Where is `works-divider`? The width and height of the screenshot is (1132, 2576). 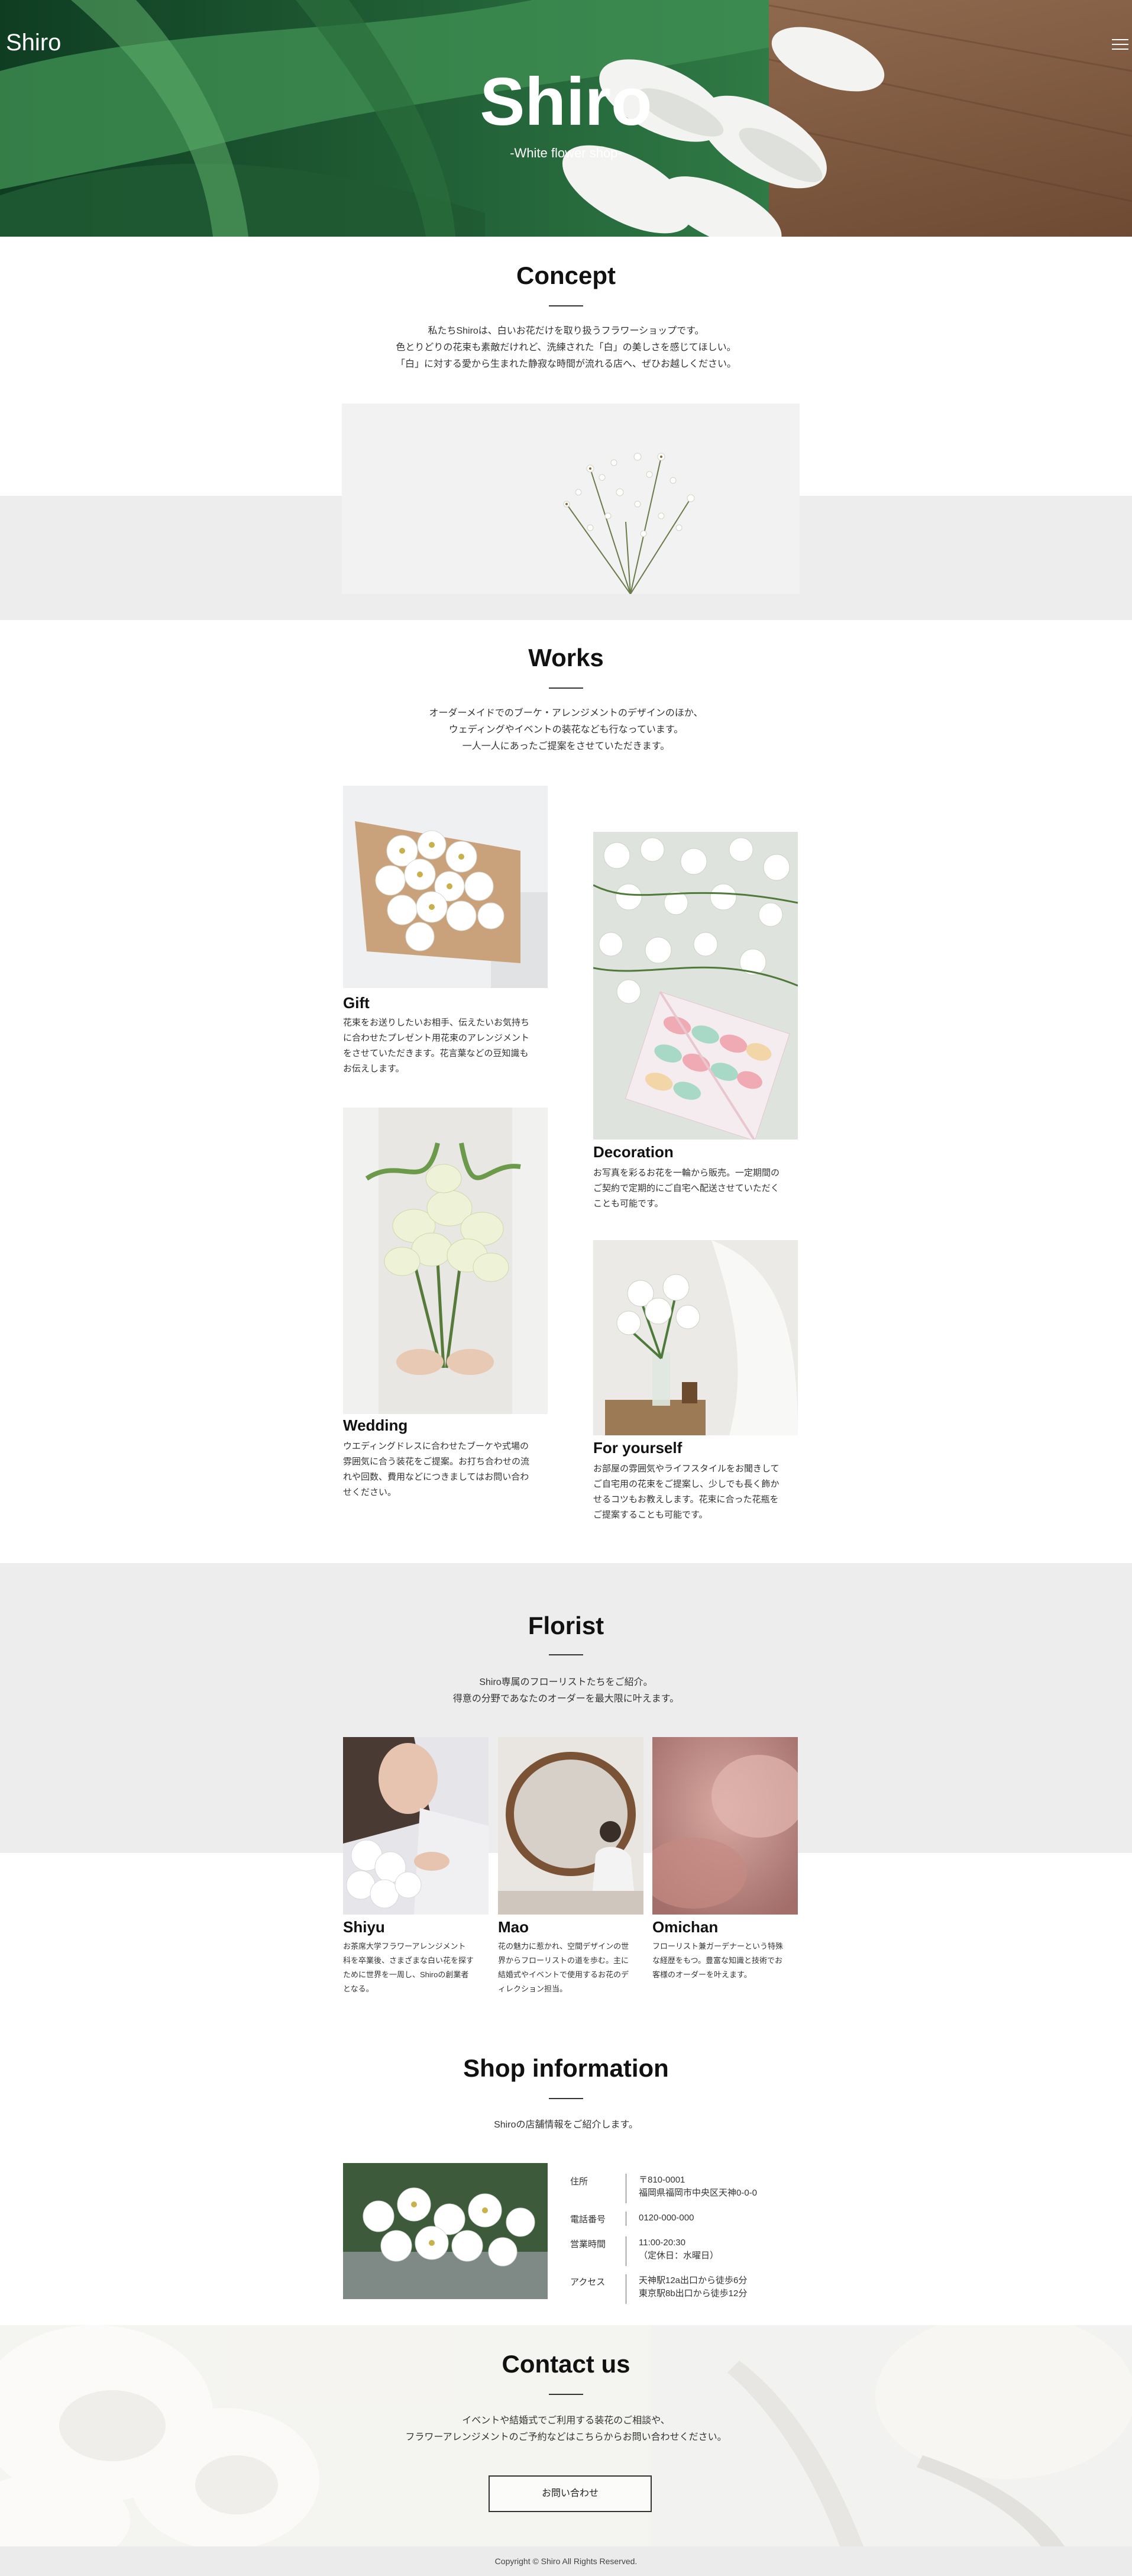 works-divider is located at coordinates (566, 688).